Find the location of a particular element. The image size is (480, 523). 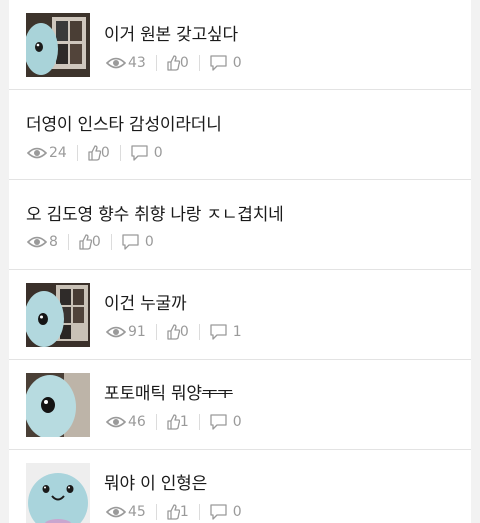

post-title: 오 김도영 향수 취향 나랑 ㅈㄴ겹치네 is located at coordinates (155, 212).